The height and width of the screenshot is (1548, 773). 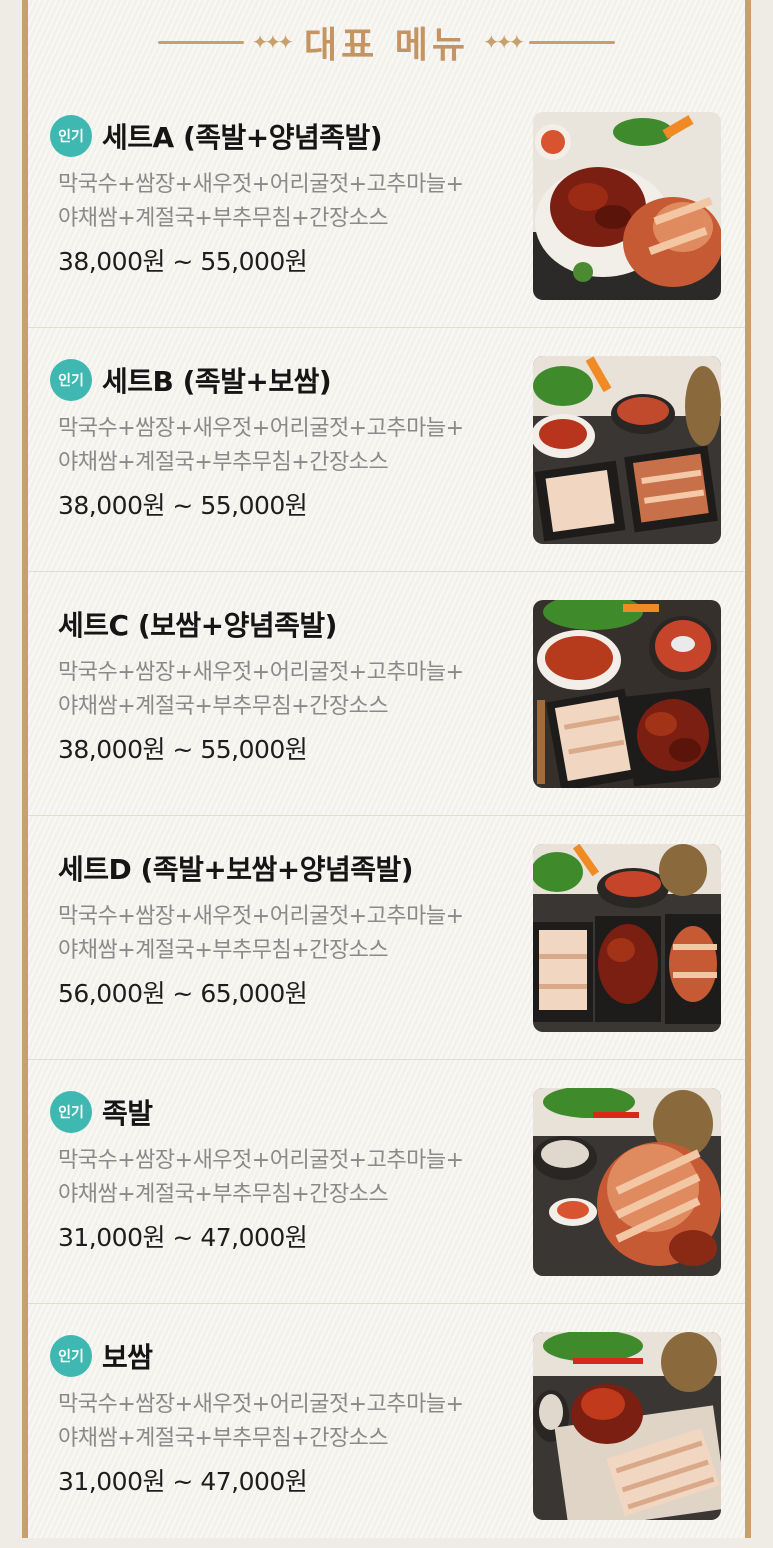 I want to click on menu-item-name-row: 인기 족발, so click(x=101, y=1112).